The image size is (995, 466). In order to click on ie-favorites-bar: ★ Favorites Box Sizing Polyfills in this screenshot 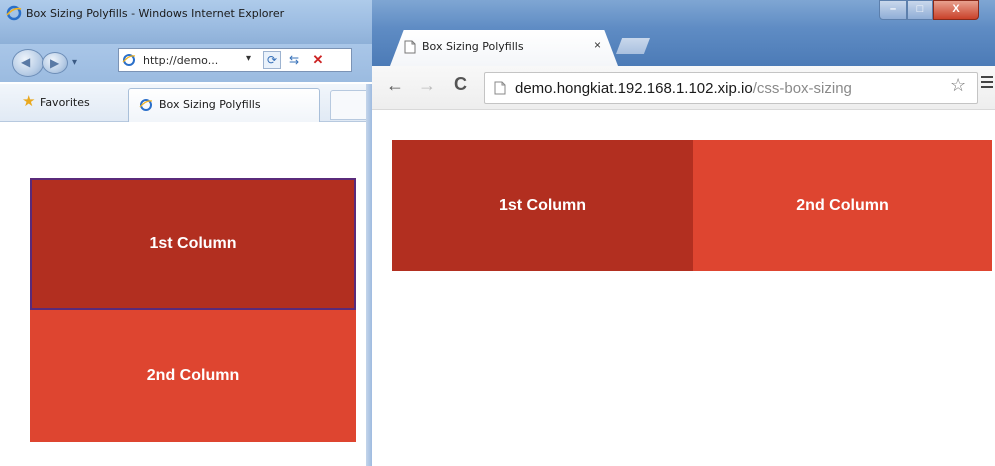, I will do `click(186, 103)`.